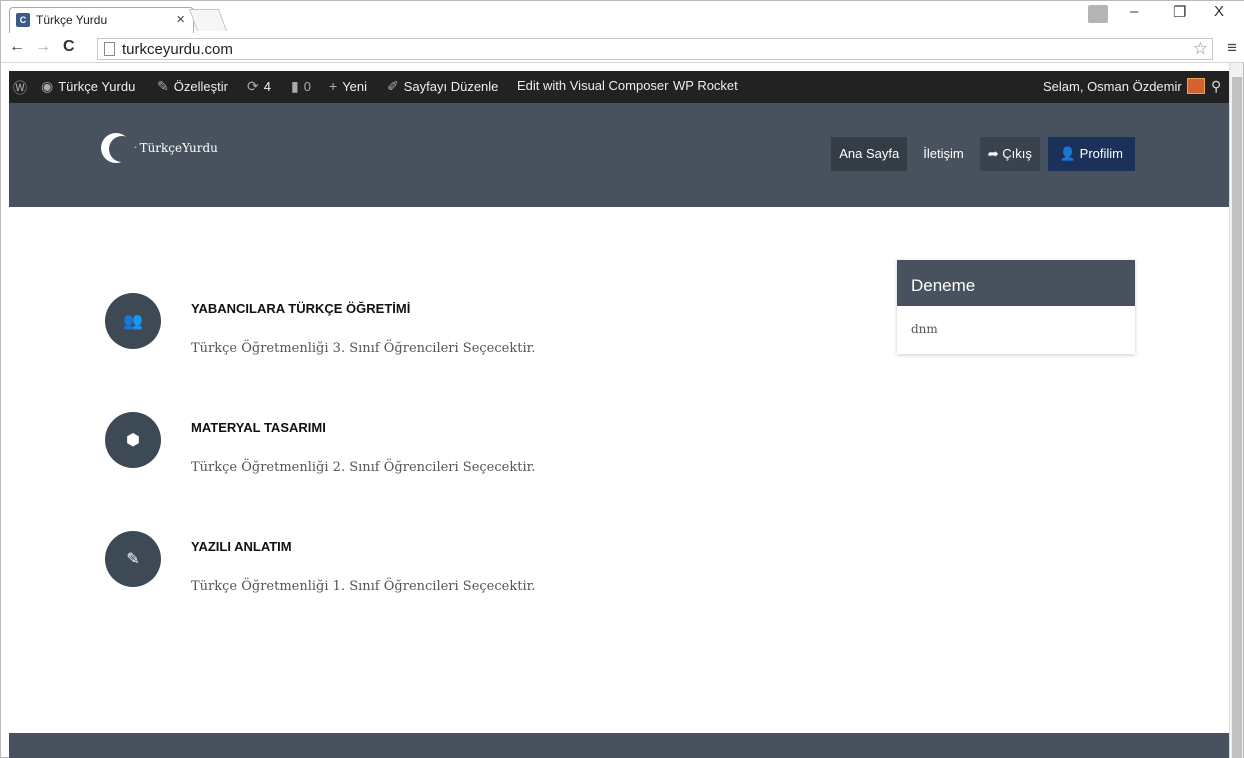 The width and height of the screenshot is (1244, 758). I want to click on adminbar-customize: ✎ Özelleştir, so click(192, 86).